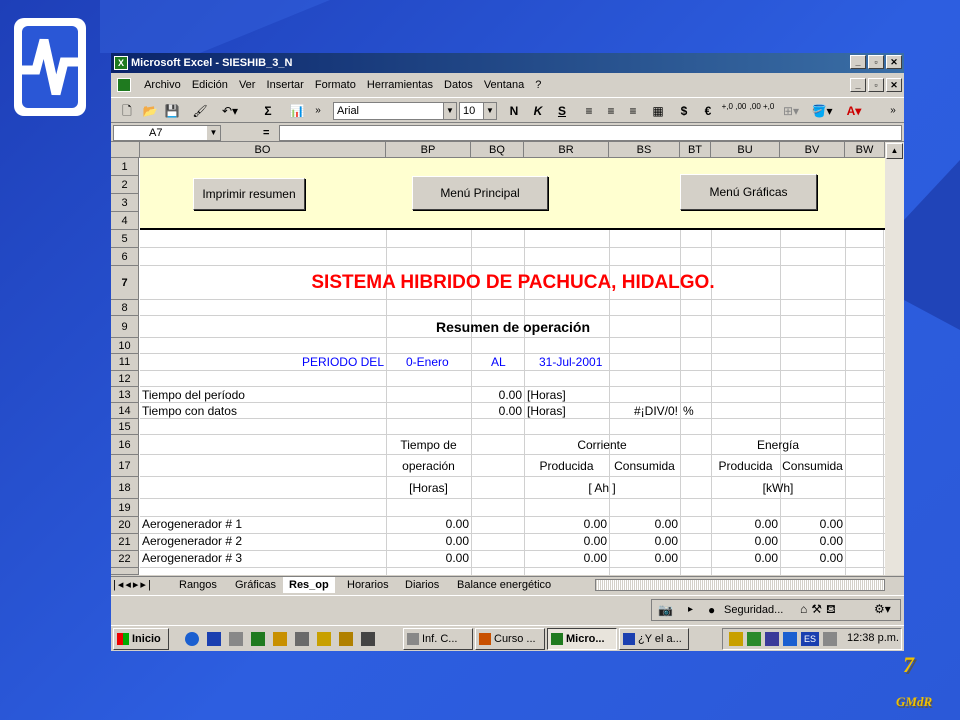 Image resolution: width=960 pixels, height=720 pixels. What do you see at coordinates (125, 466) in the screenshot?
I see `row-header-17: 17` at bounding box center [125, 466].